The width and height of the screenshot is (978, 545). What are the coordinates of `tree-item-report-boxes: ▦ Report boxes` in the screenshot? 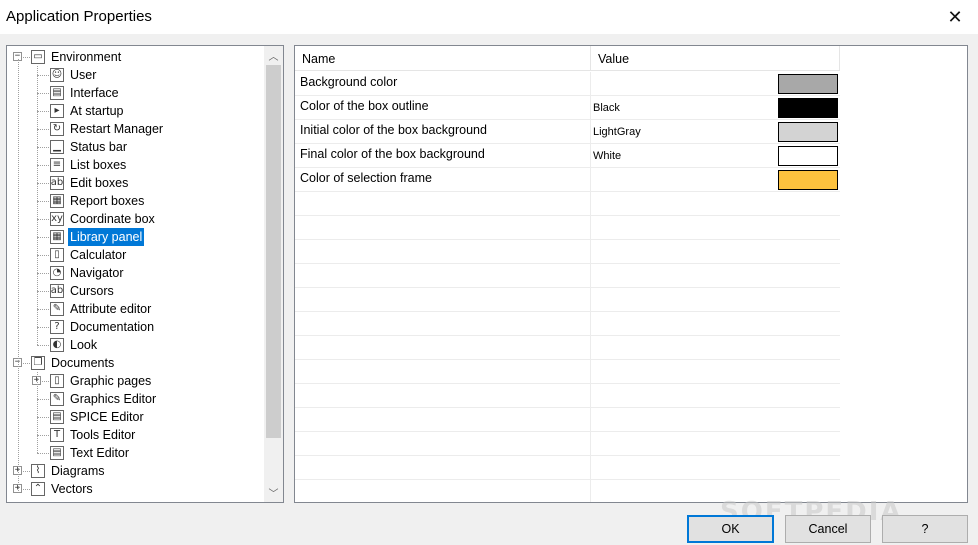 It's located at (136, 201).